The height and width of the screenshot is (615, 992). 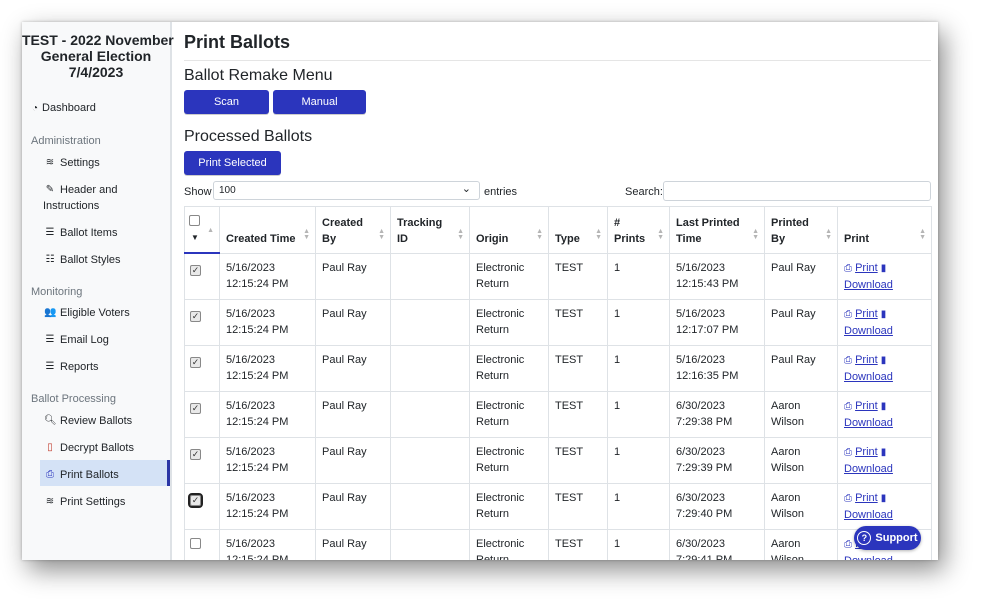 What do you see at coordinates (50, 339) in the screenshot?
I see `list-ol-icon: ☰` at bounding box center [50, 339].